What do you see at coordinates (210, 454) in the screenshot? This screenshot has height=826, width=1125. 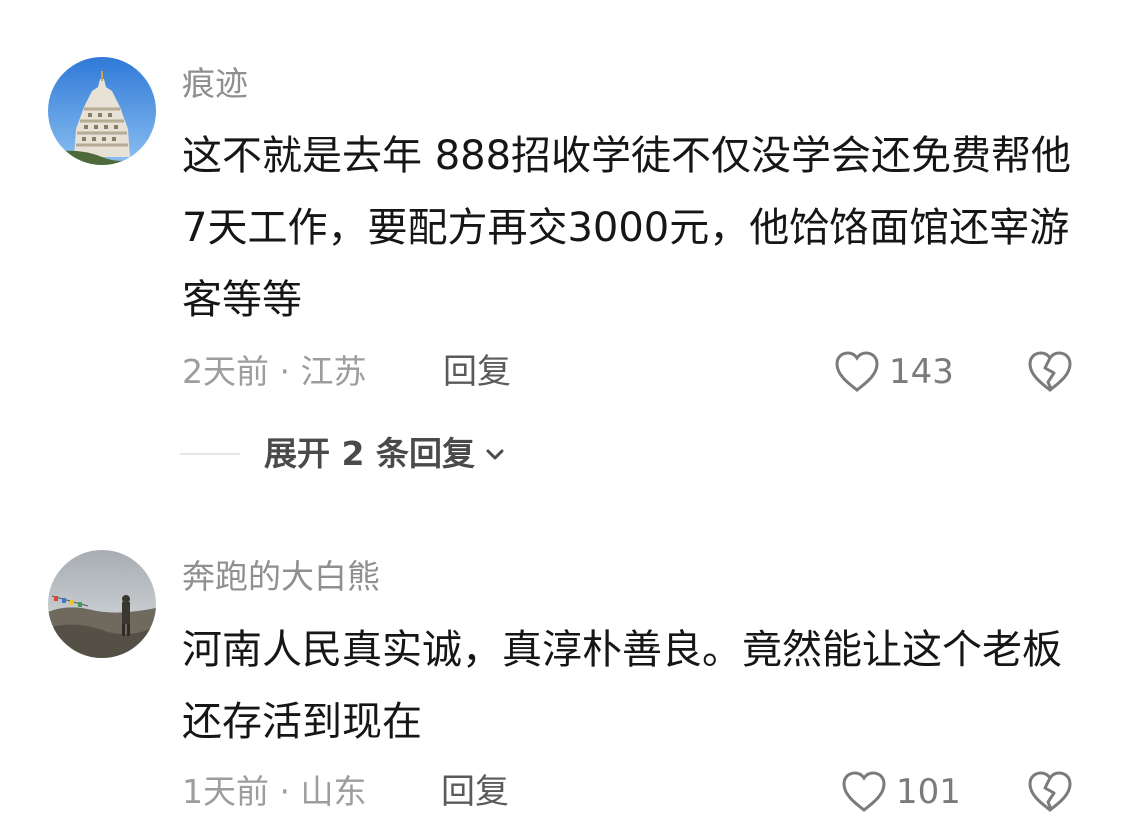 I see `divider-line` at bounding box center [210, 454].